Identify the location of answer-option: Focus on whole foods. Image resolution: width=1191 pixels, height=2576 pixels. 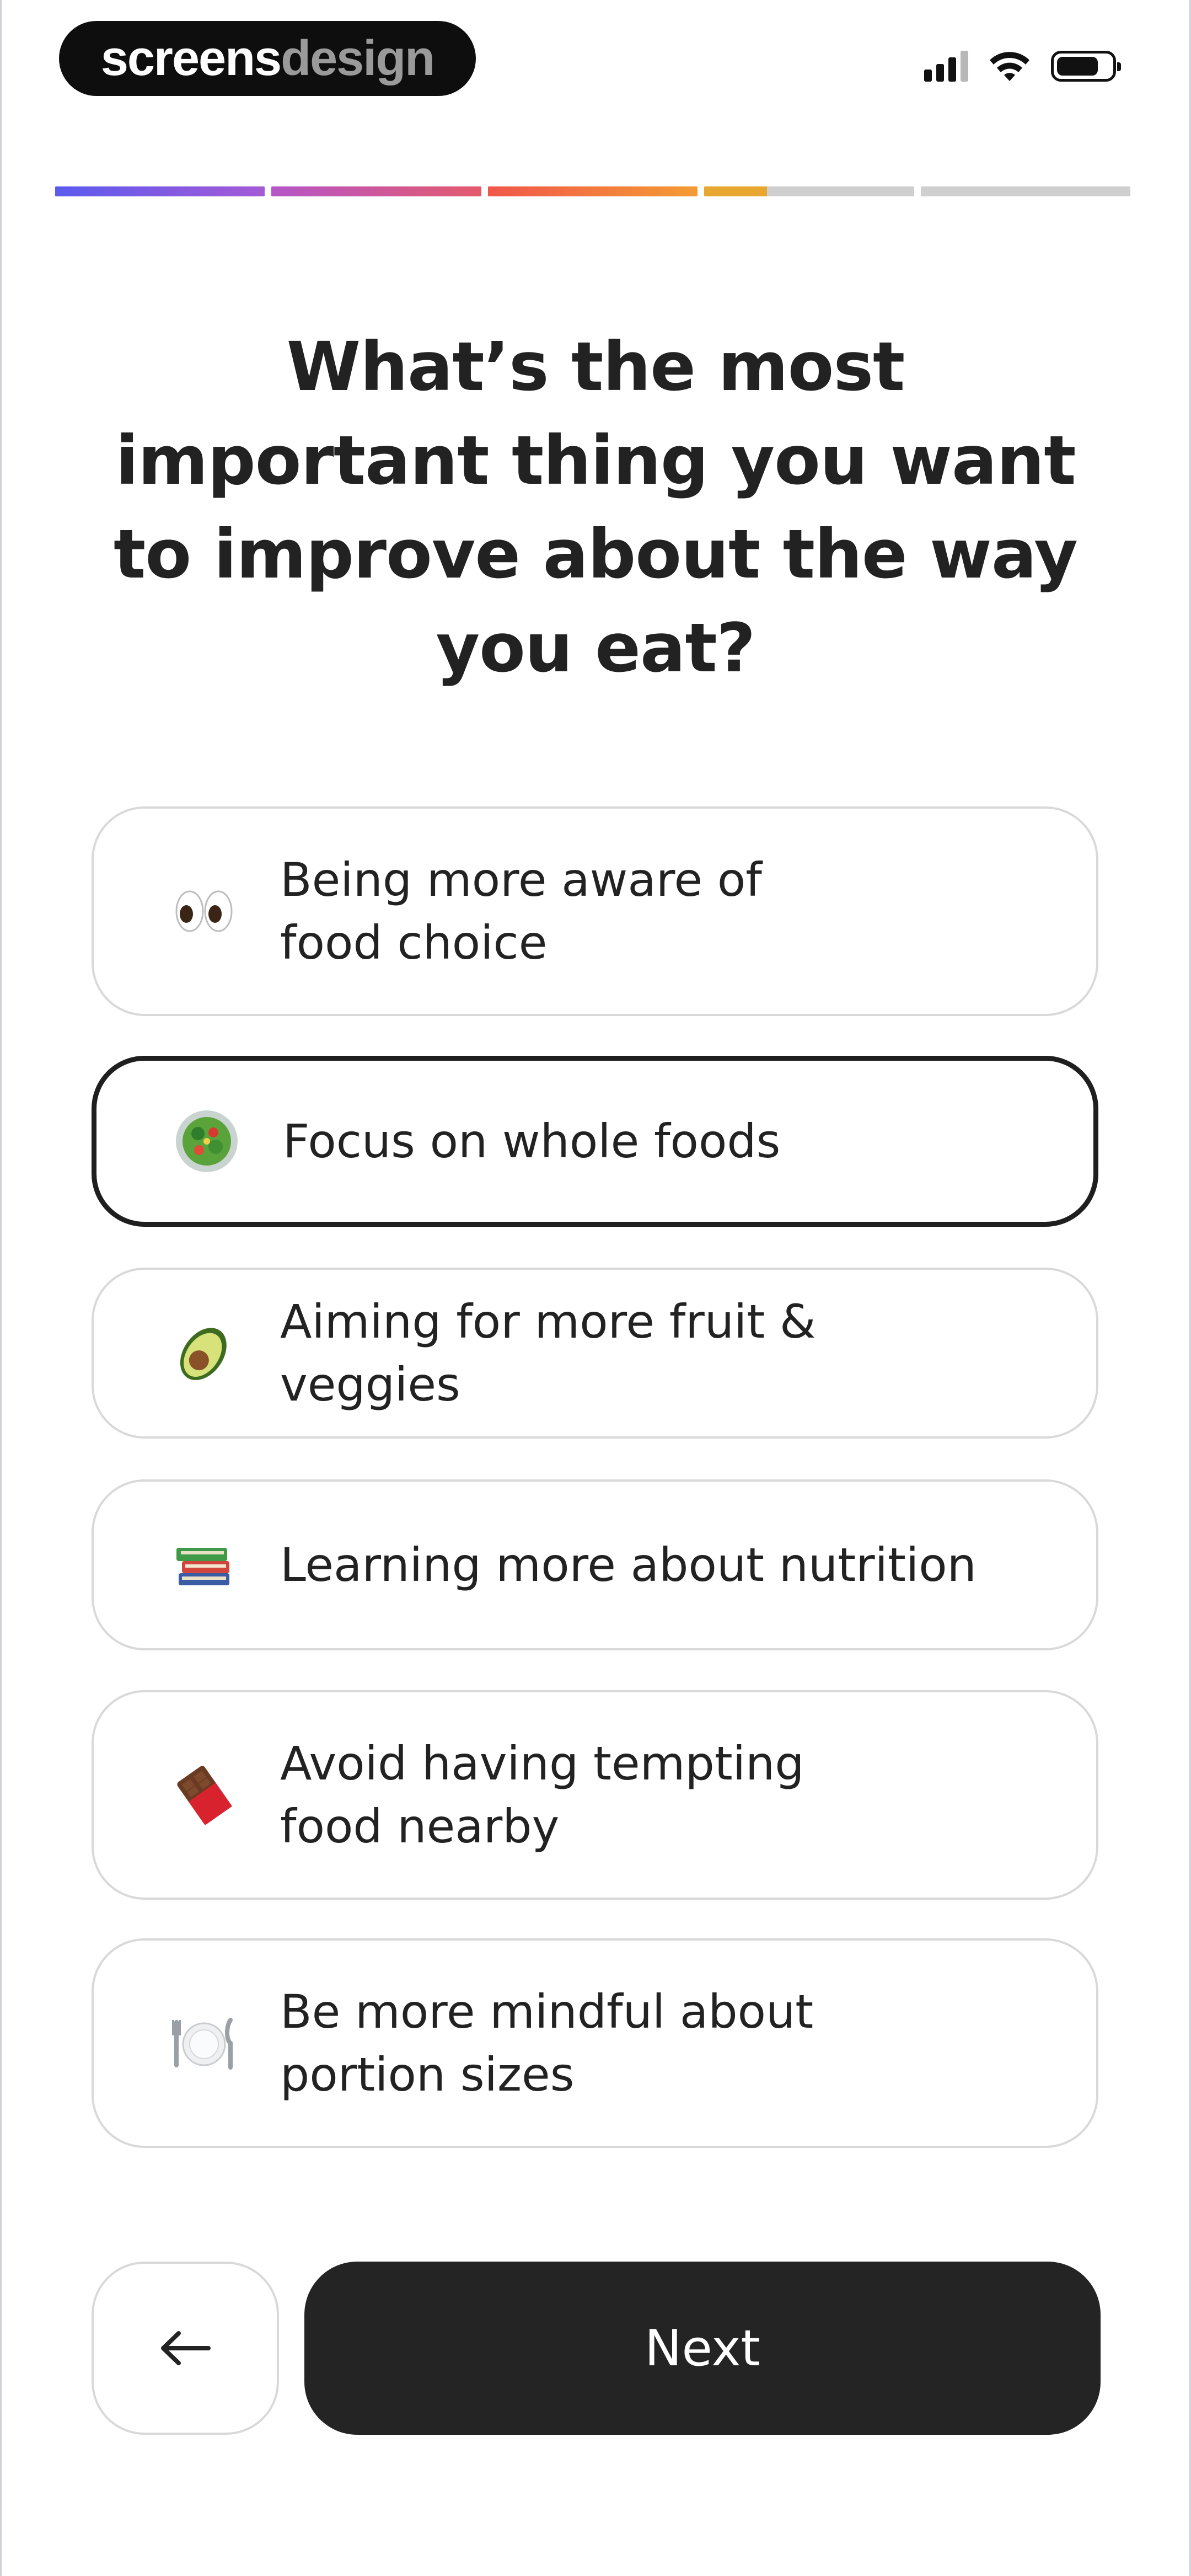
(595, 1141).